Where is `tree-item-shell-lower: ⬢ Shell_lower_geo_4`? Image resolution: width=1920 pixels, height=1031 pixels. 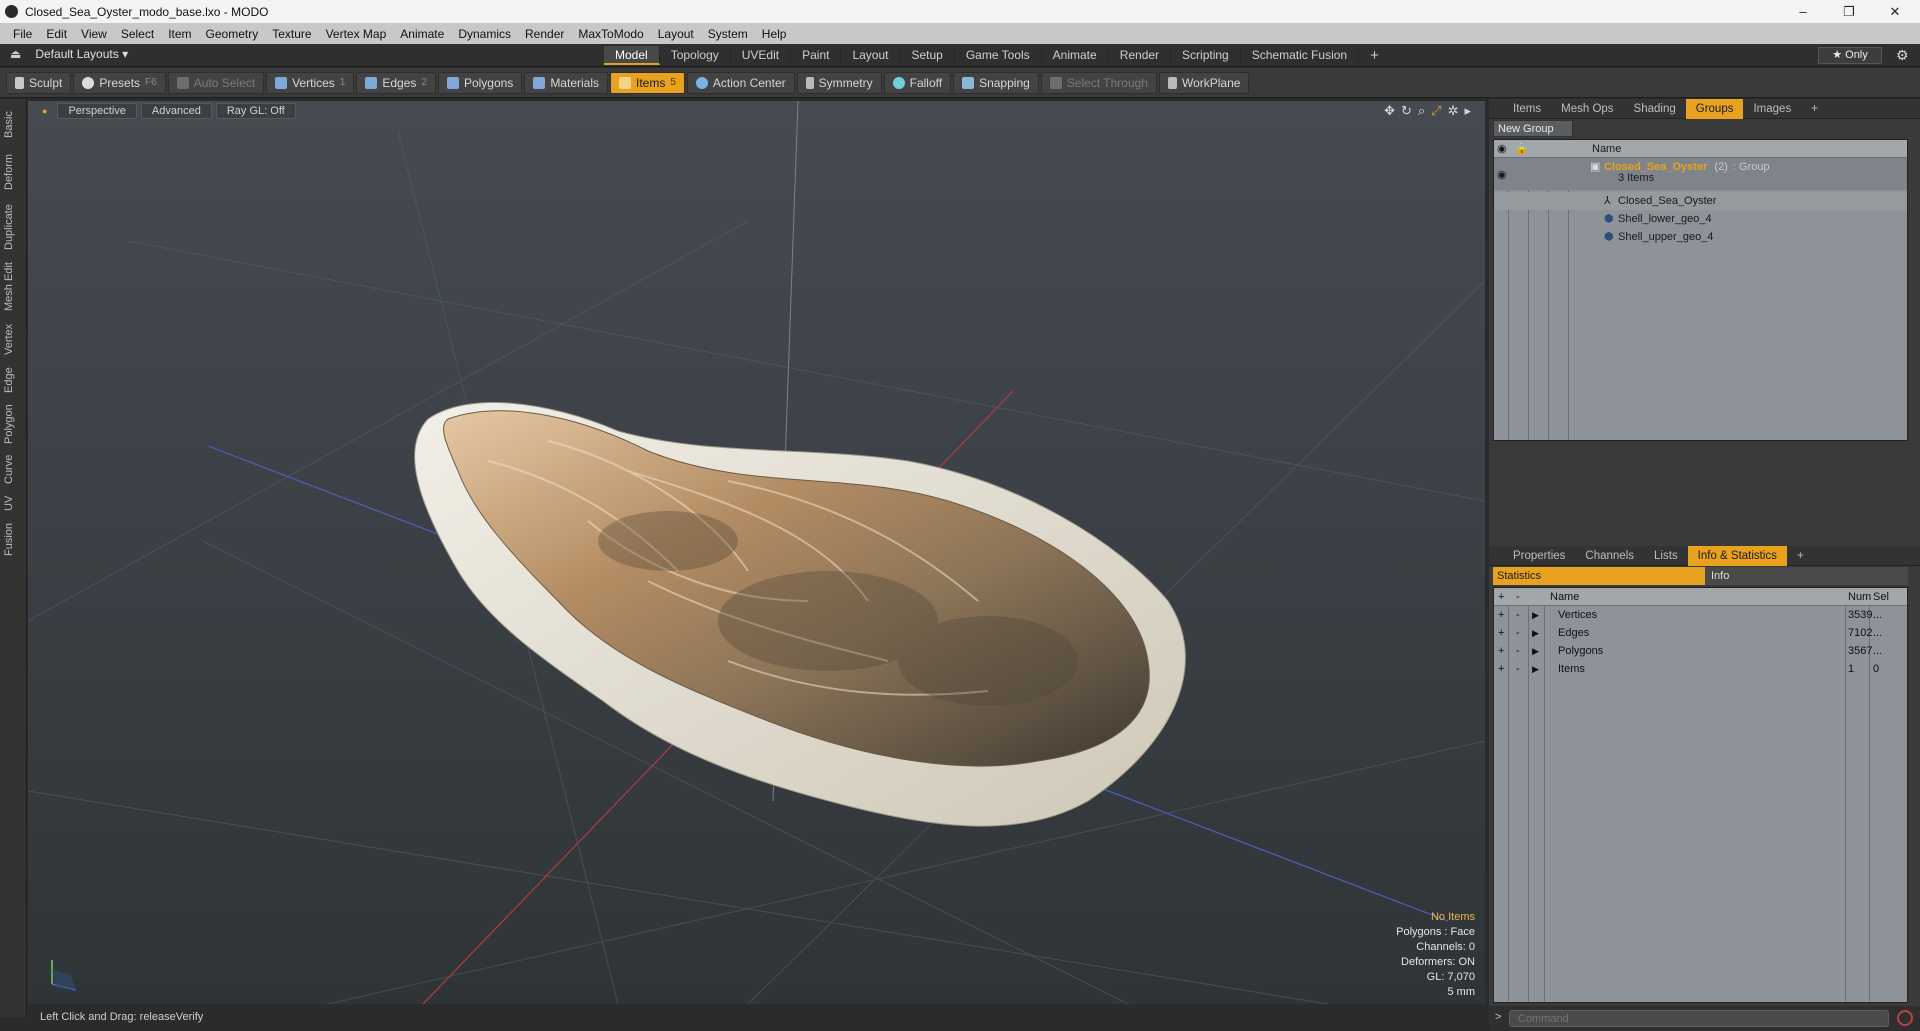 tree-item-shell-lower: ⬢ Shell_lower_geo_4 is located at coordinates (1700, 219).